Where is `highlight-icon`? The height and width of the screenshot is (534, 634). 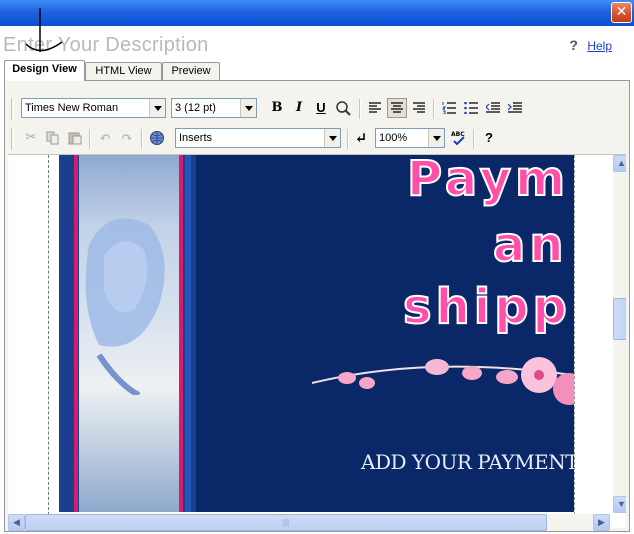 highlight-icon is located at coordinates (343, 108).